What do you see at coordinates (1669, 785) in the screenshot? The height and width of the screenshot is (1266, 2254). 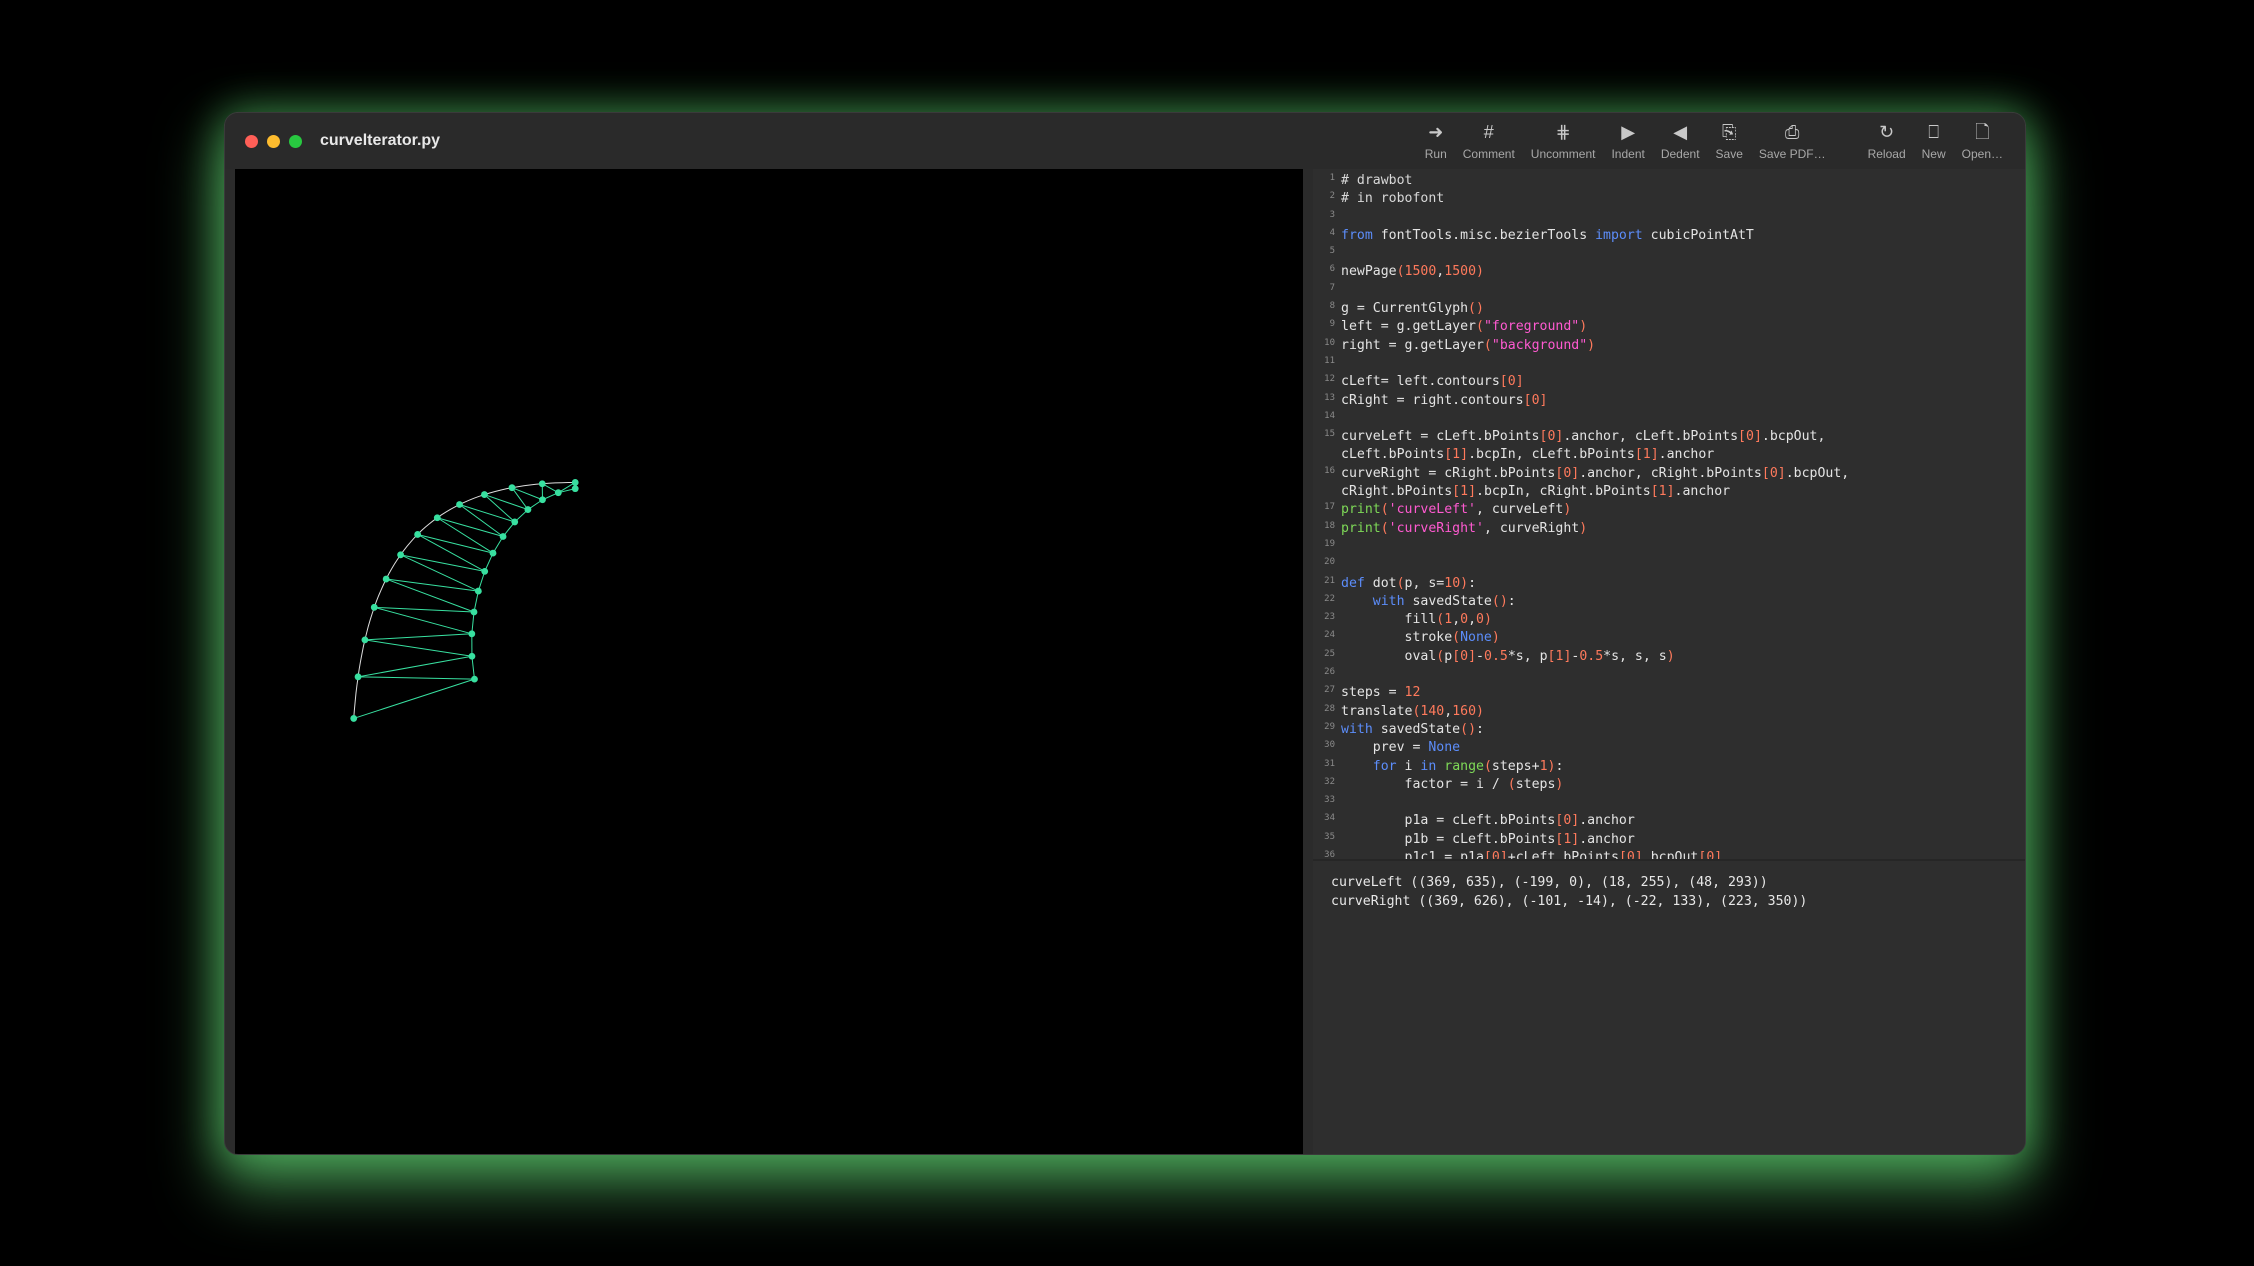 I see `code-line: 32 factor = i / (steps)` at bounding box center [1669, 785].